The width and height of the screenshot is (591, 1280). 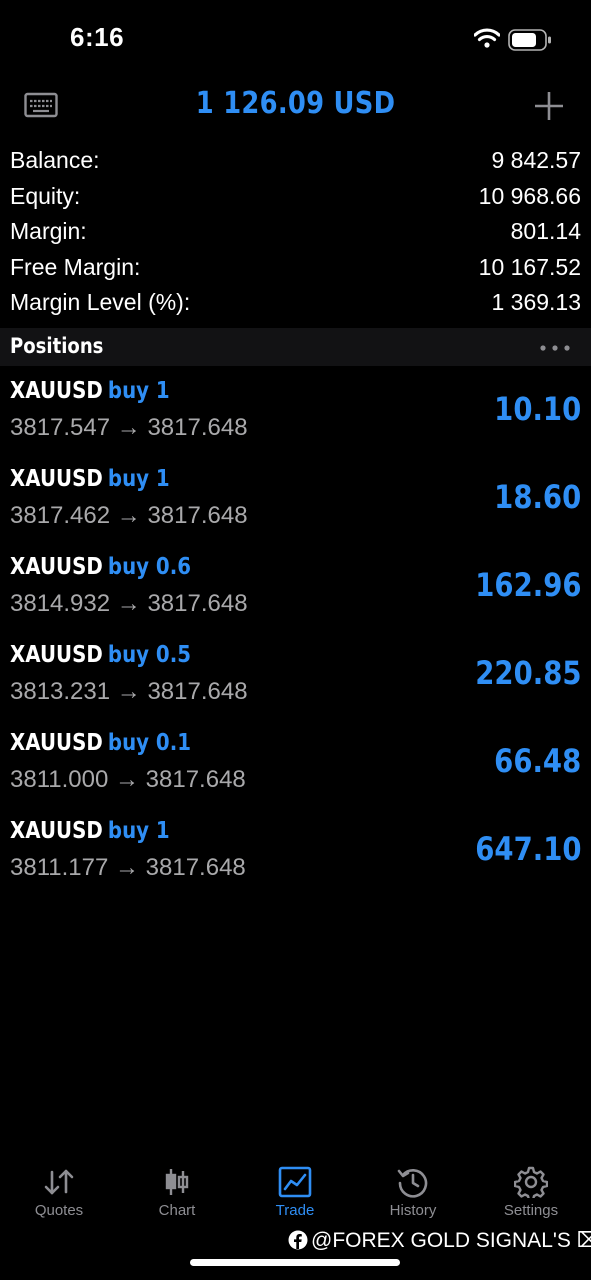 What do you see at coordinates (177, 1210) in the screenshot?
I see `tab-label: Chart` at bounding box center [177, 1210].